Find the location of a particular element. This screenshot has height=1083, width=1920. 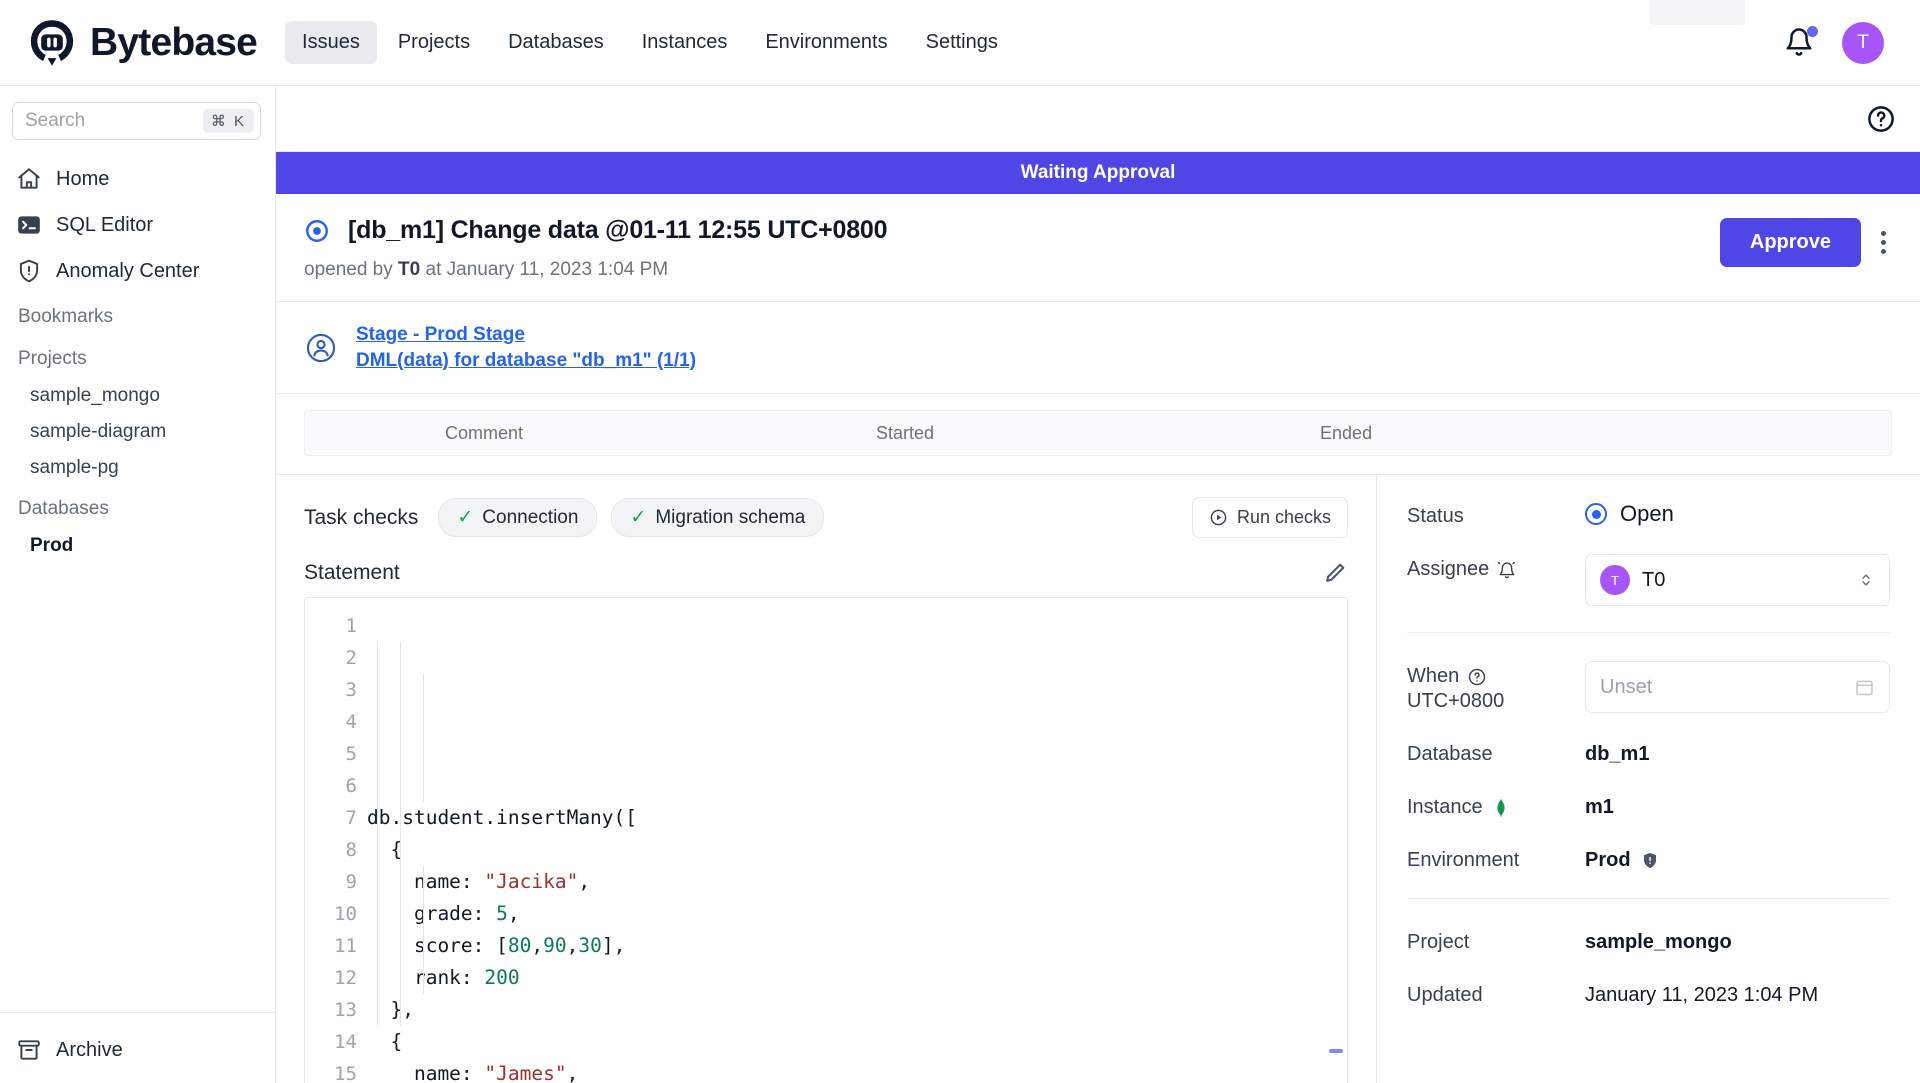

sidebar-item-anomaly-center: Anomaly Center is located at coordinates (137, 271).